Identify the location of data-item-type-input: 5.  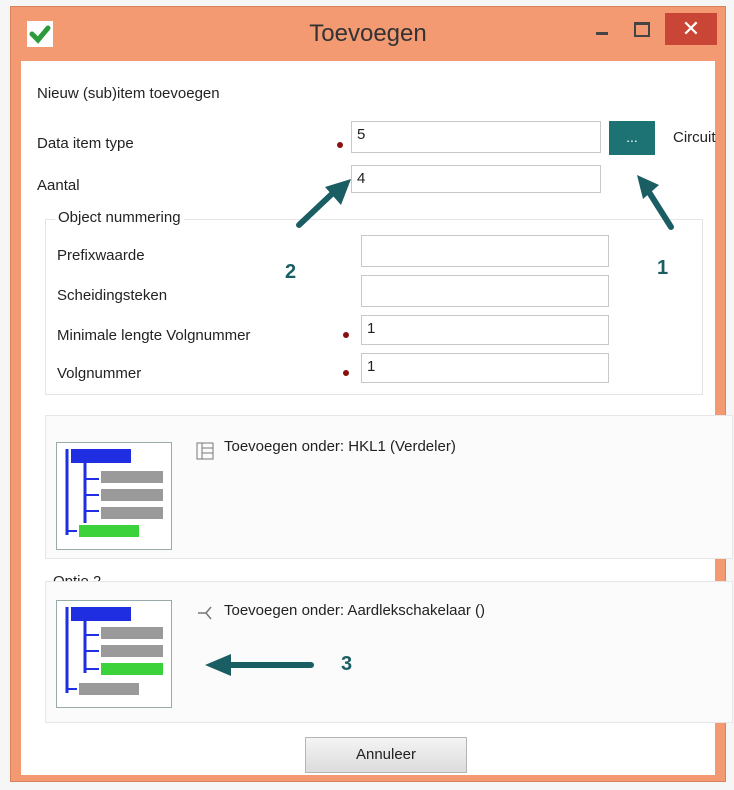
(476, 137).